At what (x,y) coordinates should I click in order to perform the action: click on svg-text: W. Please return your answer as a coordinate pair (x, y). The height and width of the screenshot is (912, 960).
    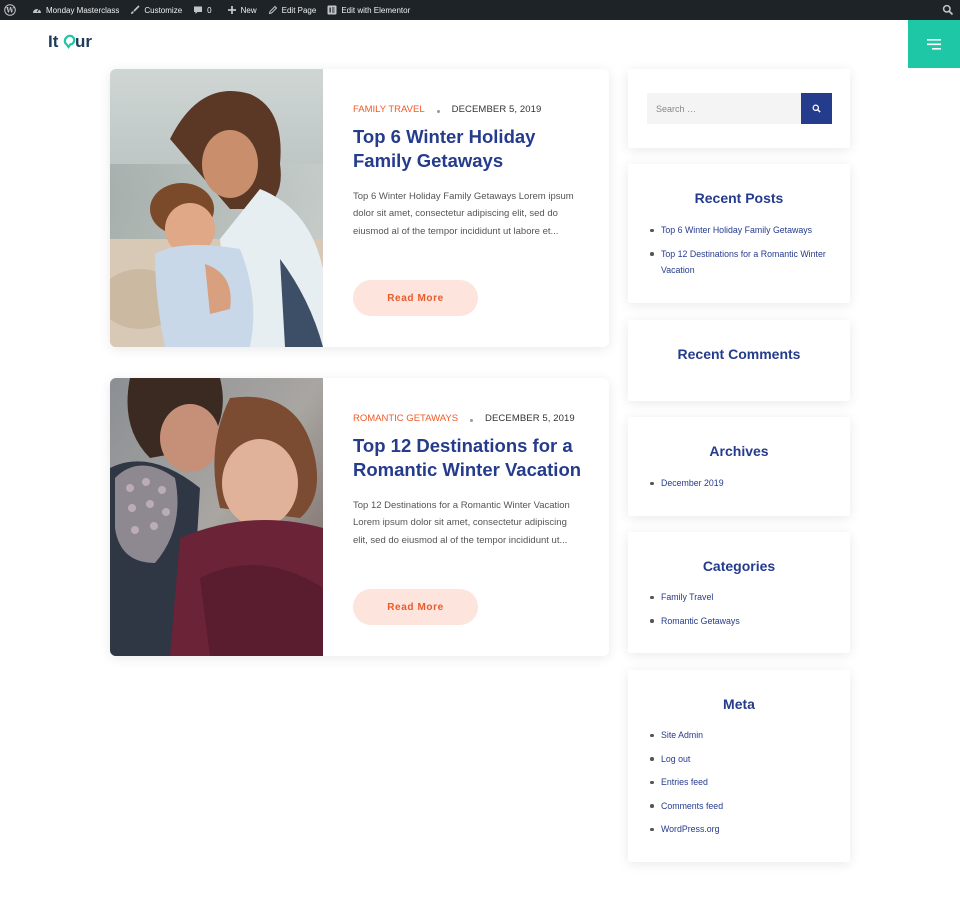
    Looking at the image, I should click on (9, 10).